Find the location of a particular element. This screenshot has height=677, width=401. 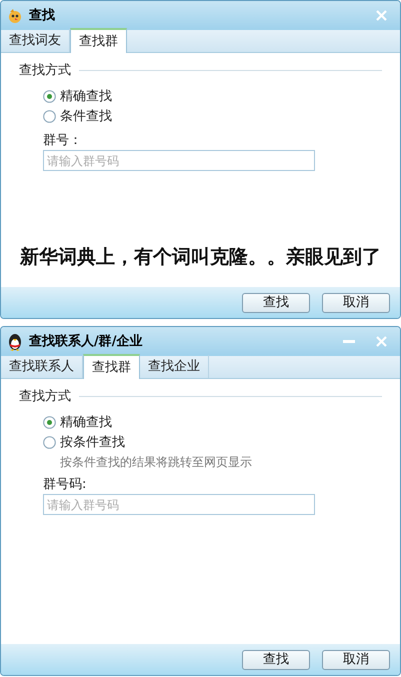

caption-text: 新华词典上，有个词叫克隆。。亲眼见到了 is located at coordinates (200, 257).